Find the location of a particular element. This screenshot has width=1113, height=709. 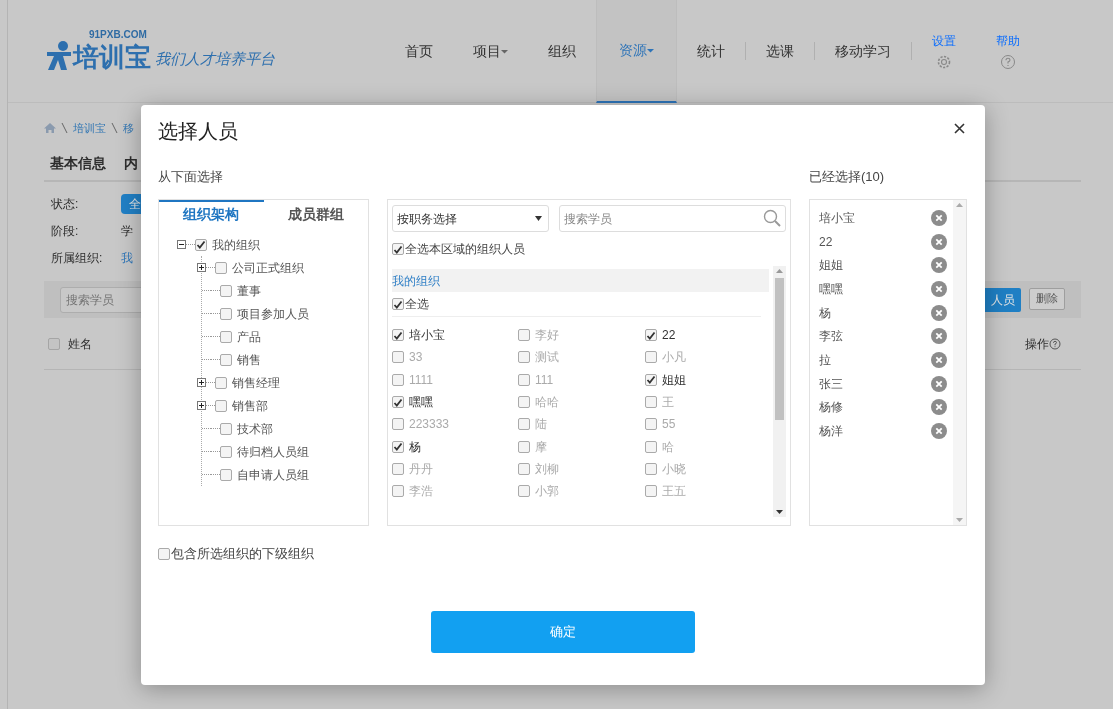

tree-item: 销售经理 is located at coordinates (256, 382).